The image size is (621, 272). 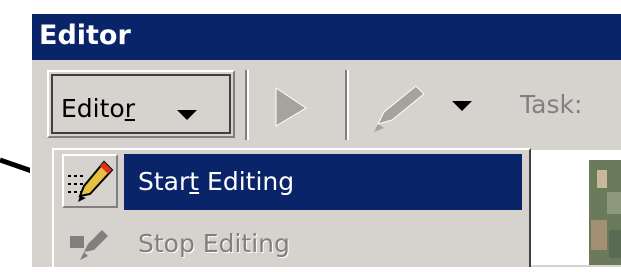 I want to click on sketch-tool-pencil-icon, so click(x=400, y=108).